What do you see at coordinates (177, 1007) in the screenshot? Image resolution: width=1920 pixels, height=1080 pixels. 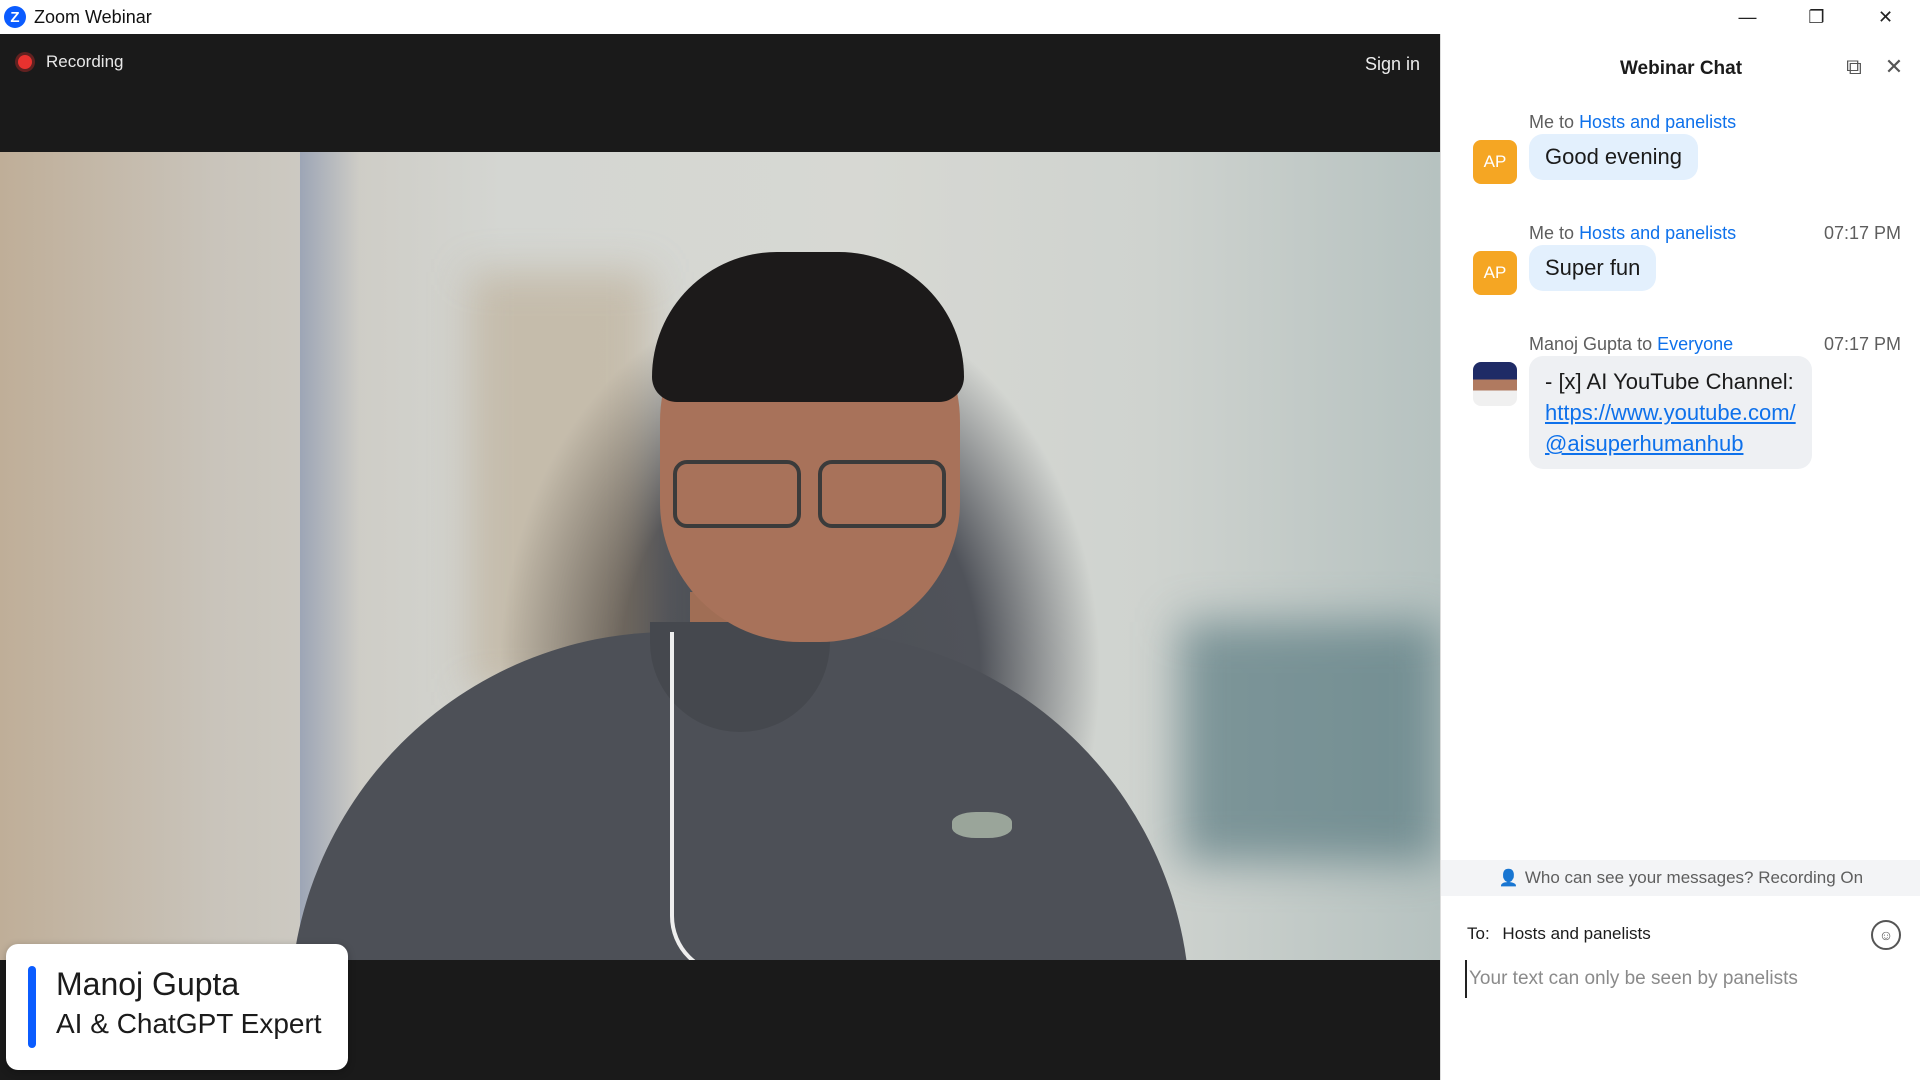 I see `speaker-name-tag: Manoj Gupta AI & ChatGPT Expert` at bounding box center [177, 1007].